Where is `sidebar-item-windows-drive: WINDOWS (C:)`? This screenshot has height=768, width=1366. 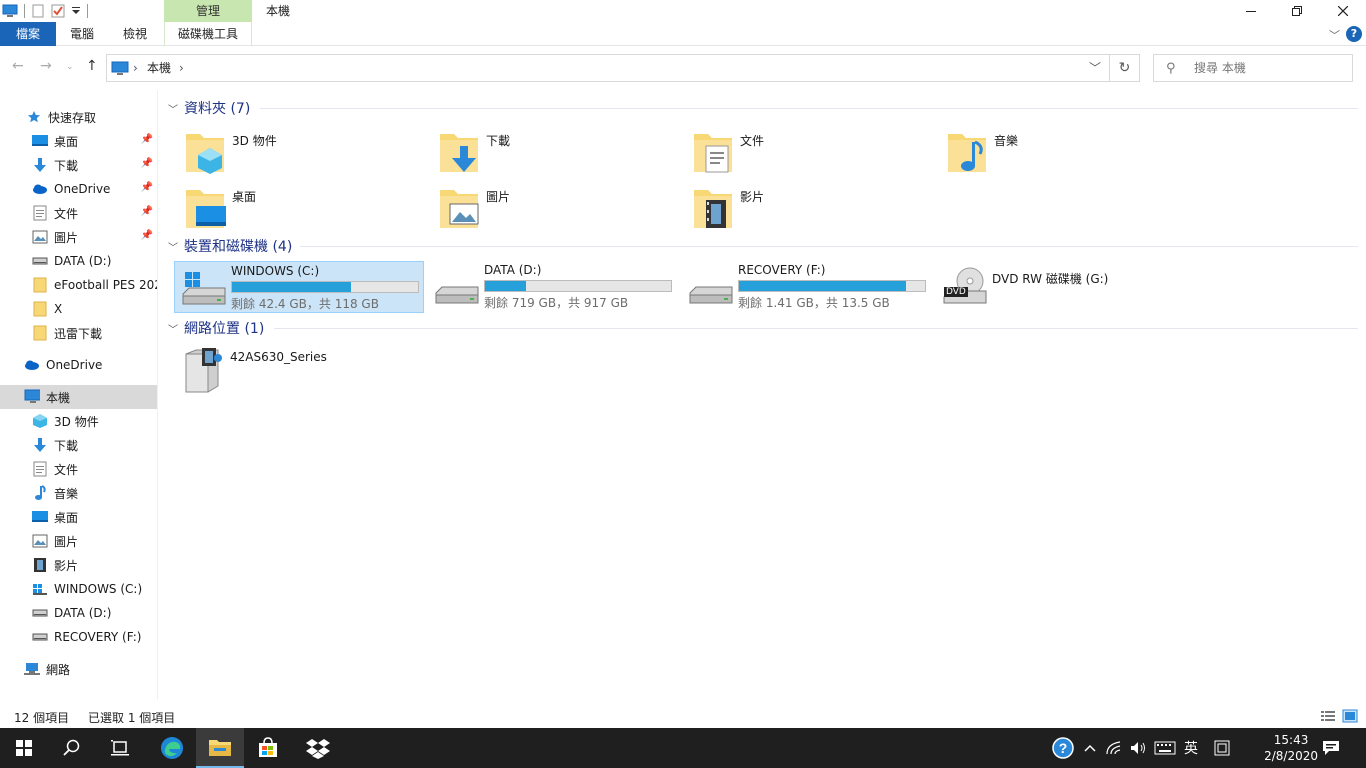 sidebar-item-windows-drive: WINDOWS (C:) is located at coordinates (78, 589).